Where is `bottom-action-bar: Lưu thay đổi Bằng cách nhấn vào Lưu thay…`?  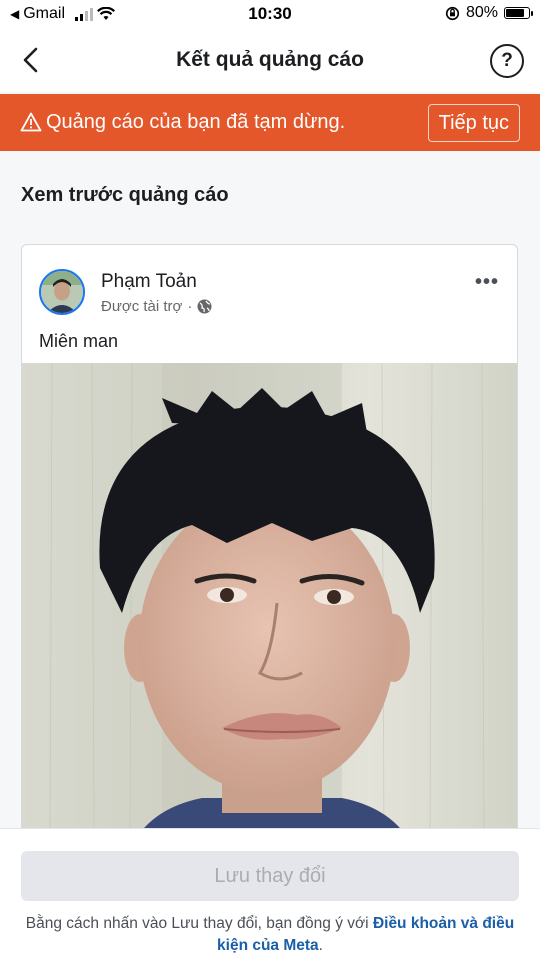
bottom-action-bar: Lưu thay đổi Bằng cách nhấn vào Lưu thay… is located at coordinates (270, 894).